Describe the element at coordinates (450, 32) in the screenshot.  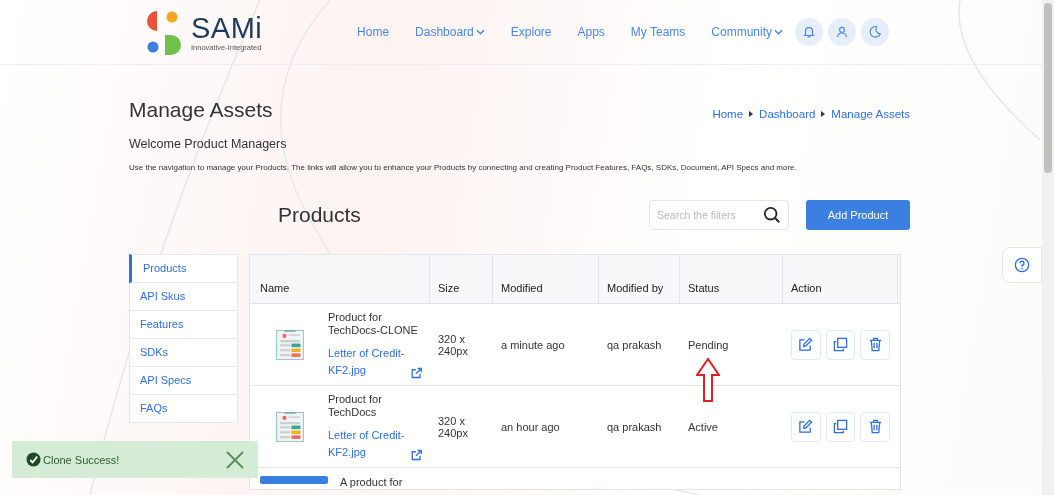
I see `nav-link: Dashboard` at that location.